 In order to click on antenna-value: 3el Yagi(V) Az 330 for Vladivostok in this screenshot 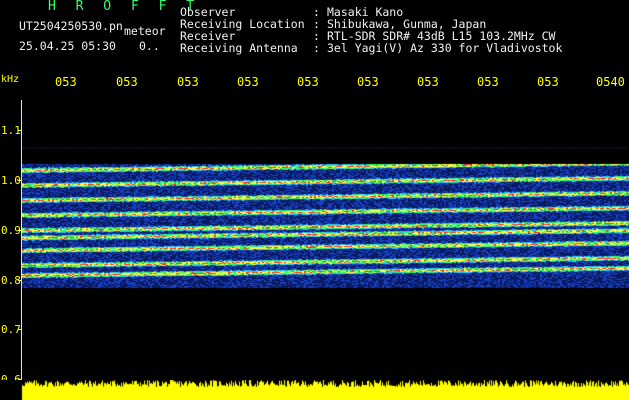, I will do `click(445, 48)`.